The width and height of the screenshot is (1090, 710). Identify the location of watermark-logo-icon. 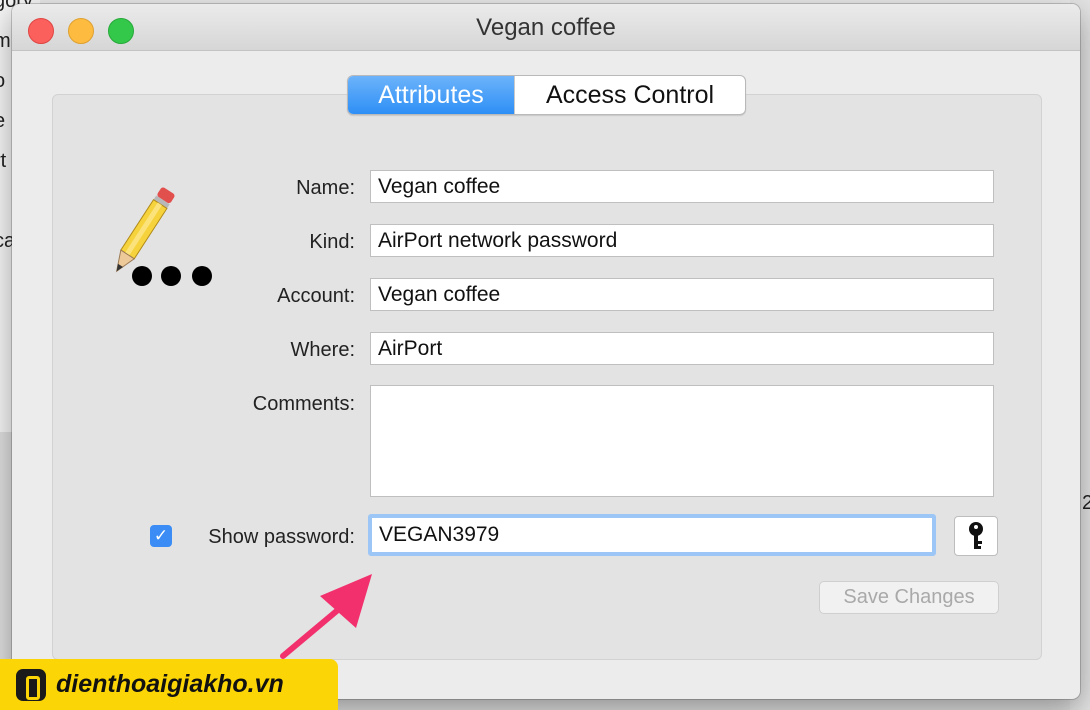
(31, 684).